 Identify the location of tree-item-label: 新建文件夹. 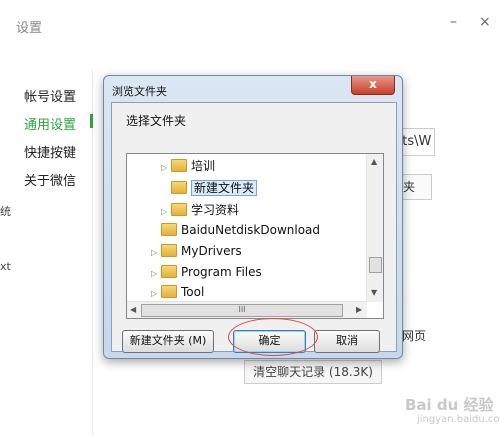
(224, 188).